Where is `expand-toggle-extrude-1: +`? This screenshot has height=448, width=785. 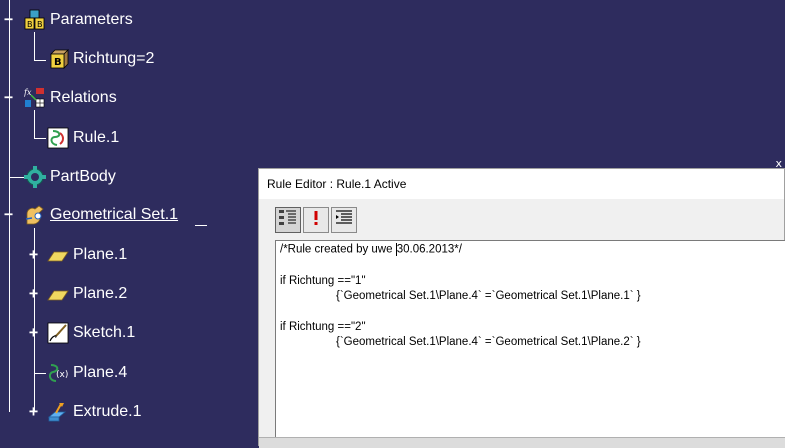 expand-toggle-extrude-1: + is located at coordinates (33, 411).